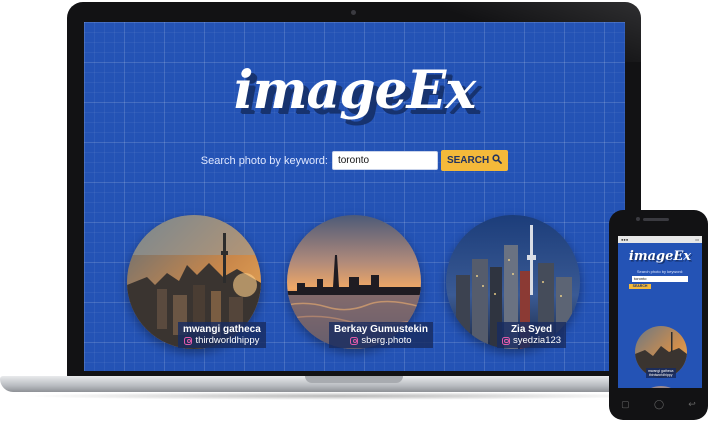 The image size is (708, 424). I want to click on photo-credit-1: mwangi gatheca thirdworldhippy, so click(222, 335).